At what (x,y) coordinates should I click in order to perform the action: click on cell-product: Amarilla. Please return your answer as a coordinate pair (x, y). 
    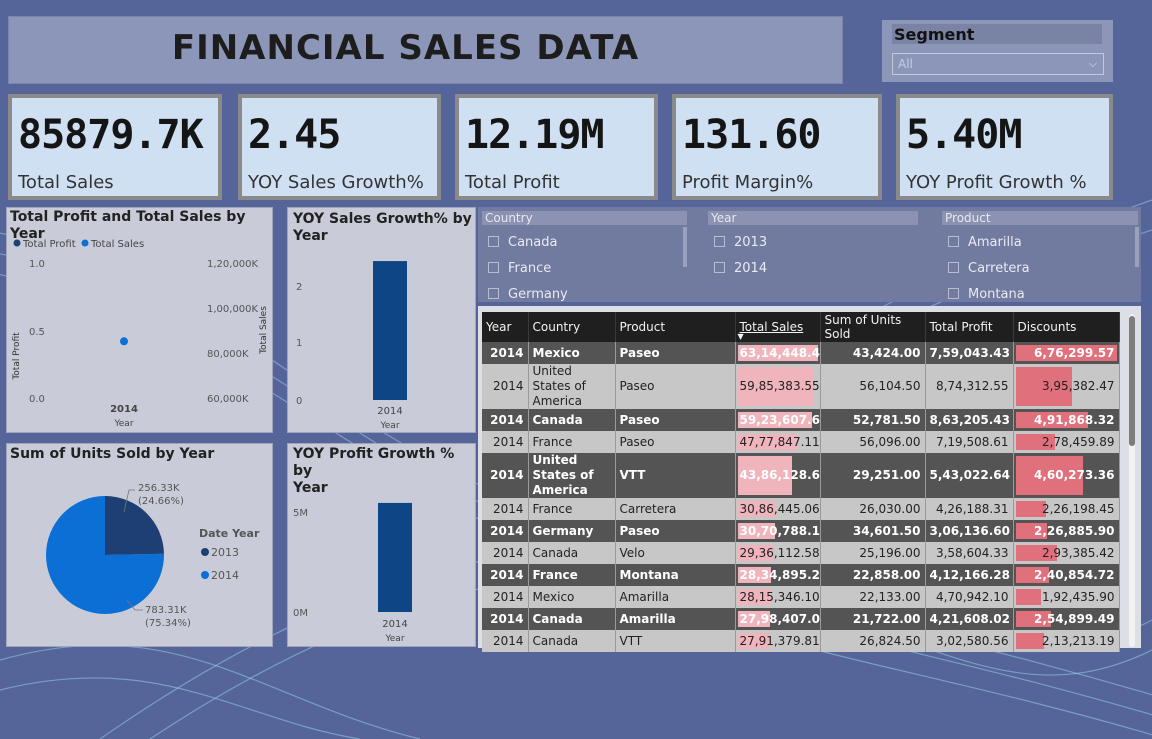
    Looking at the image, I should click on (675, 597).